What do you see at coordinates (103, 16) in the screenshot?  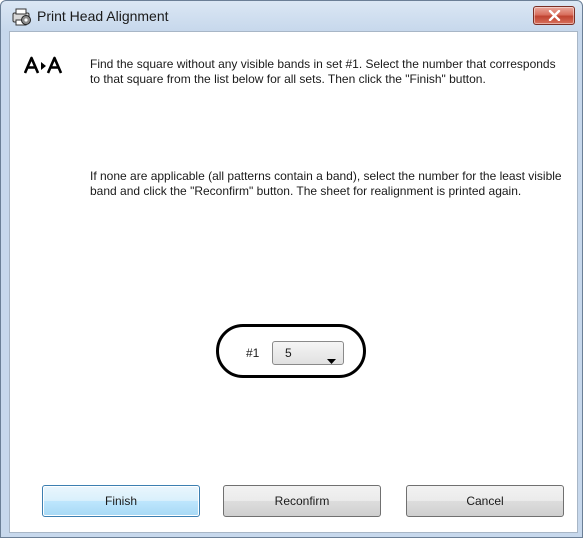 I see `window-title: Print Head Alignment` at bounding box center [103, 16].